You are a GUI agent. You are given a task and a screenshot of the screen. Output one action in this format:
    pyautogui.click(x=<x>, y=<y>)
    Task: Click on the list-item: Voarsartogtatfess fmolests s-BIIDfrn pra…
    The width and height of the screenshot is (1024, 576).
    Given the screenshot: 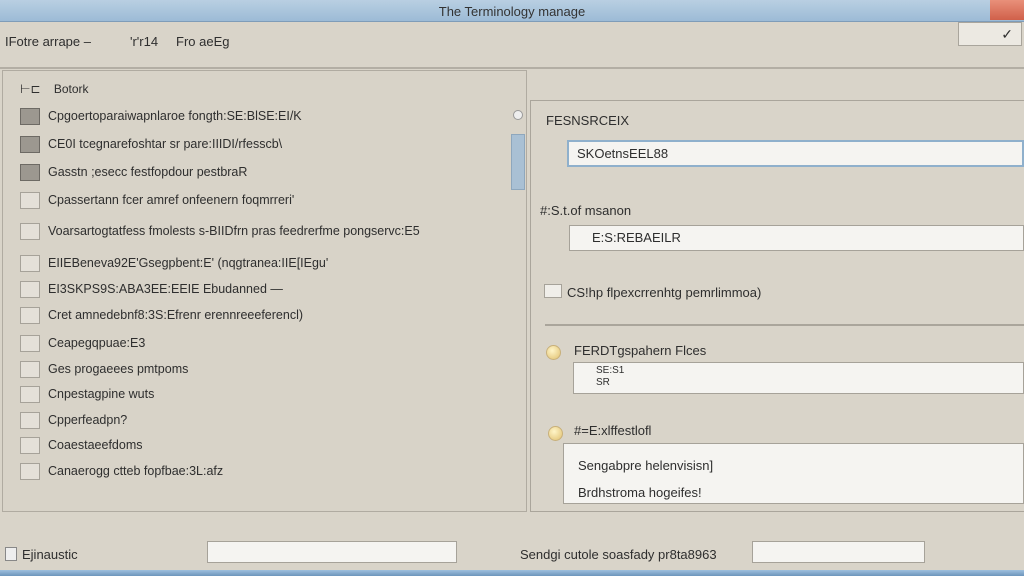 What is the action you would take?
    pyautogui.click(x=220, y=231)
    